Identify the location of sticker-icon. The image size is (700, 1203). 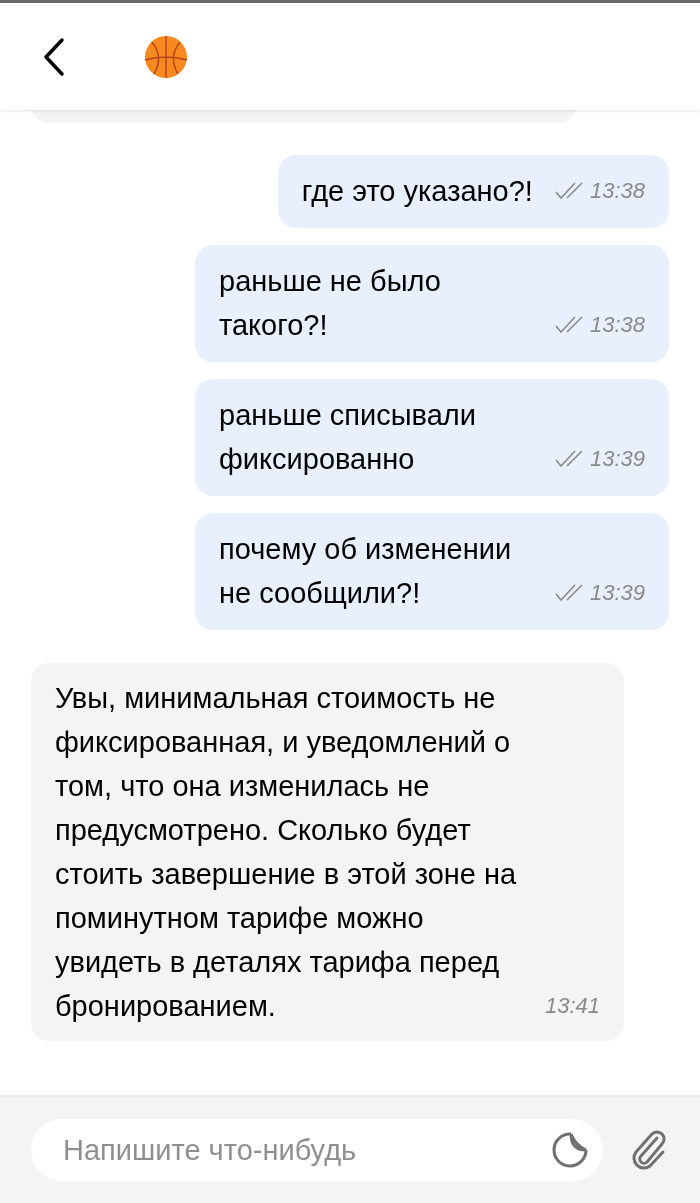
(570, 1150).